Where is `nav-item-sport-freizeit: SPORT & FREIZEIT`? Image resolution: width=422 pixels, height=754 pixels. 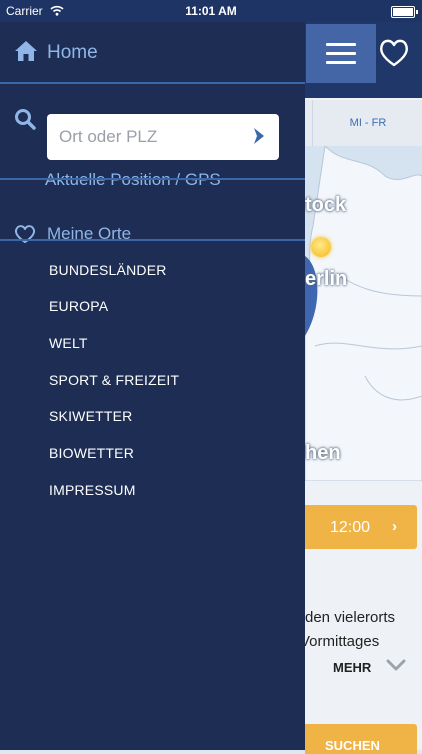 nav-item-sport-freizeit: SPORT & FREIZEIT is located at coordinates (114, 380).